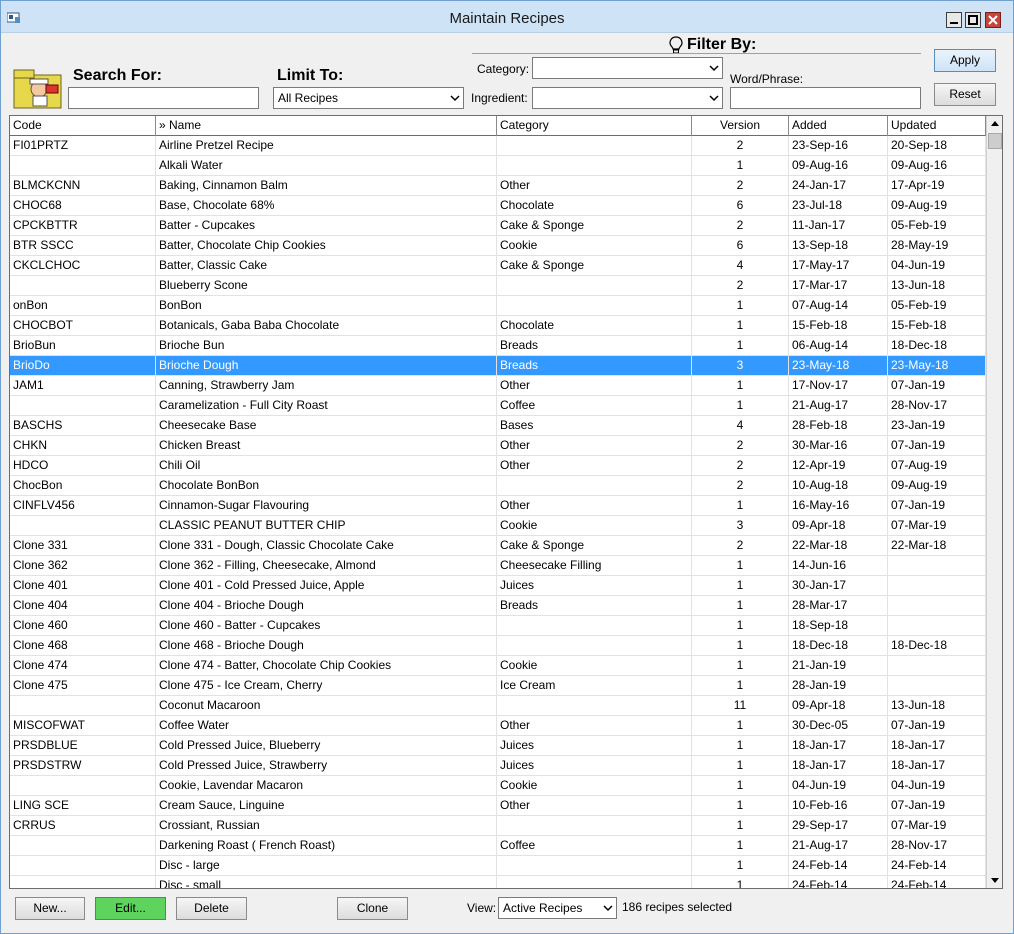  I want to click on title-bar: Maintain Recipes, so click(507, 17).